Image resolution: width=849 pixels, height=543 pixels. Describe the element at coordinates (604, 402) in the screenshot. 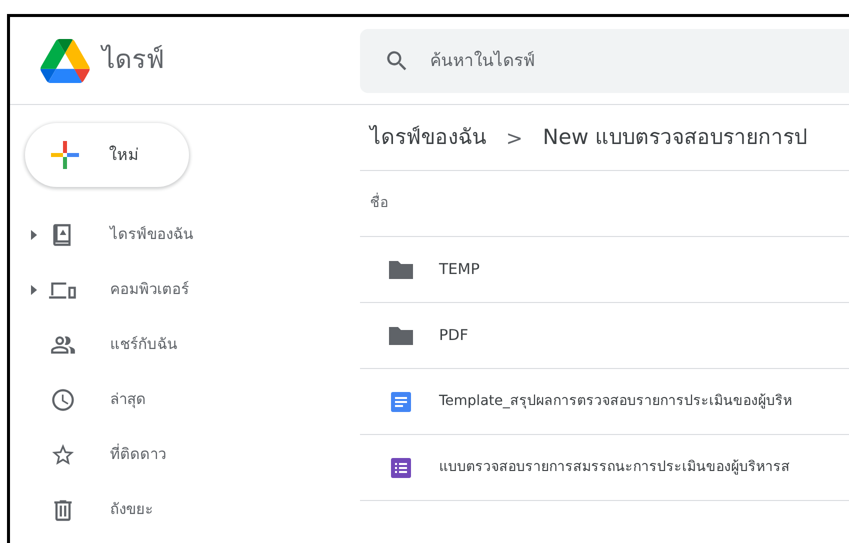

I see `file-row: Template_สรุปผลการตรวจสอบรายการประเมินของผู้บริห` at that location.